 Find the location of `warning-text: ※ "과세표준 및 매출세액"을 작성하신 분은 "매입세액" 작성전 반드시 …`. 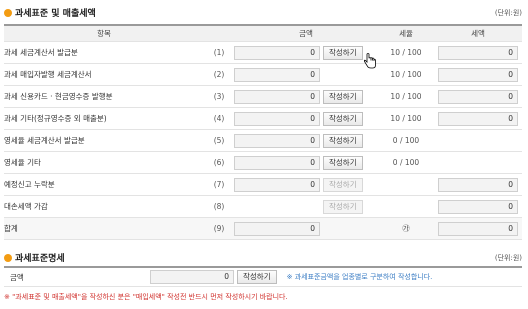

warning-text: ※ "과세표준 및 매출세액"을 작성하신 분은 "매입세액" 작성전 반드시 … is located at coordinates (146, 297).